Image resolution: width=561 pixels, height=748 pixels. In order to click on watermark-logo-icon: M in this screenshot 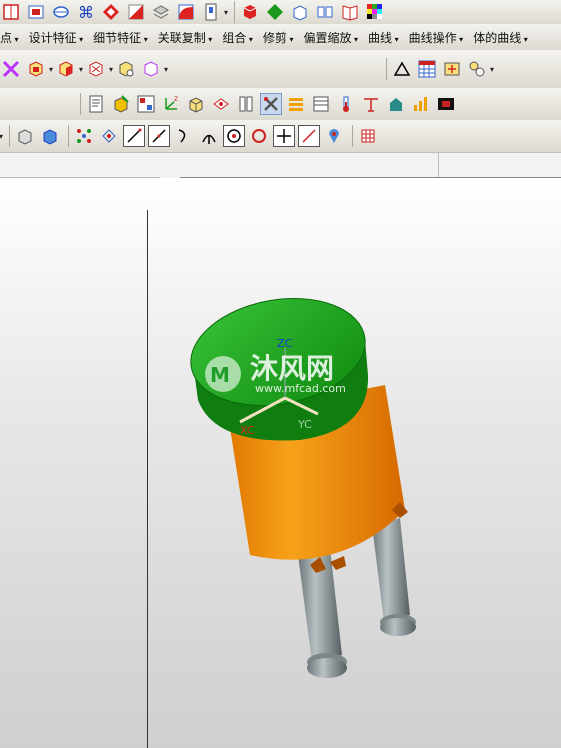, I will do `click(223, 374)`.